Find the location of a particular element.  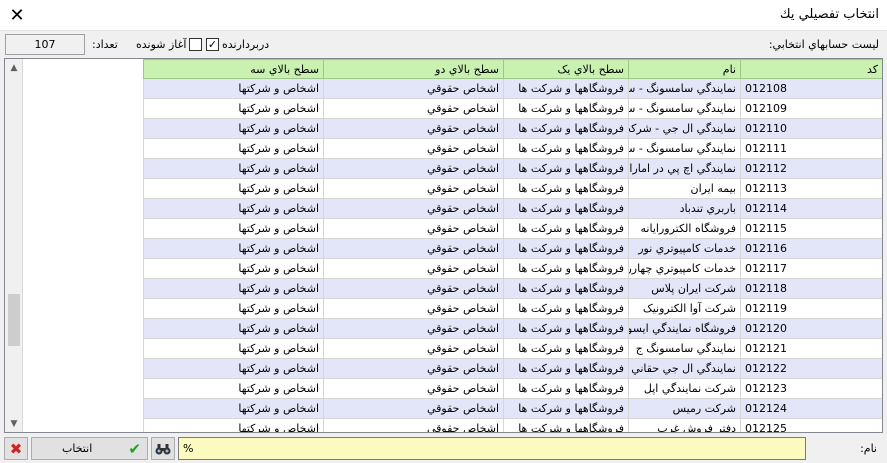

cell-name: شرکت نمايندگي اپل is located at coordinates (684, 388).